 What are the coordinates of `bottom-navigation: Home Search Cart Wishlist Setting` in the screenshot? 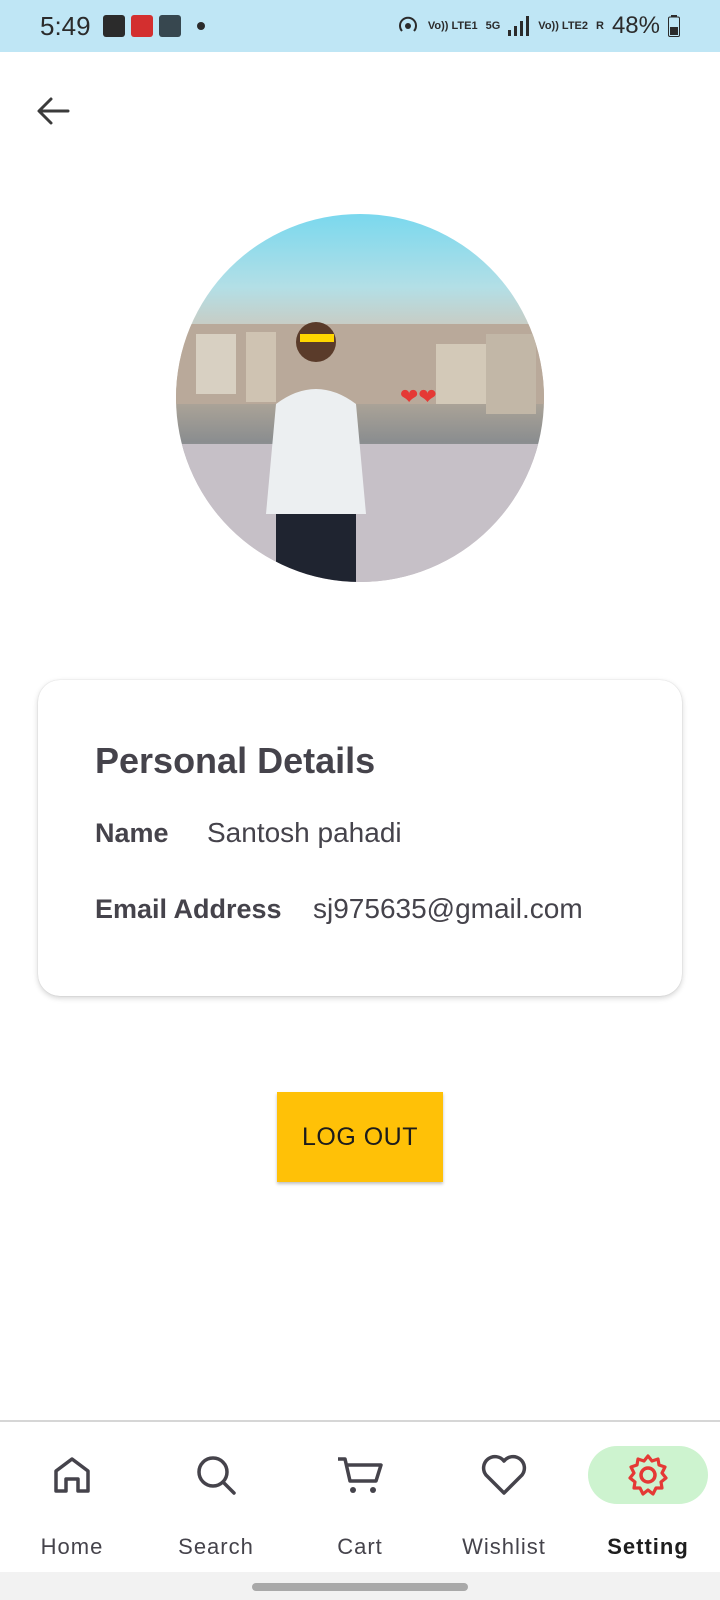 It's located at (360, 1496).